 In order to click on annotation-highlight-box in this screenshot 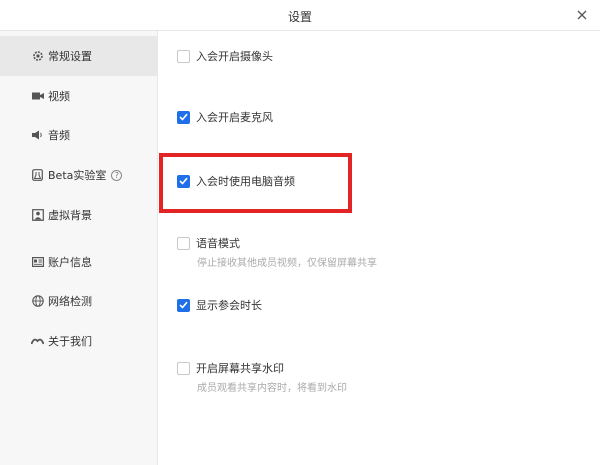, I will do `click(255, 183)`.